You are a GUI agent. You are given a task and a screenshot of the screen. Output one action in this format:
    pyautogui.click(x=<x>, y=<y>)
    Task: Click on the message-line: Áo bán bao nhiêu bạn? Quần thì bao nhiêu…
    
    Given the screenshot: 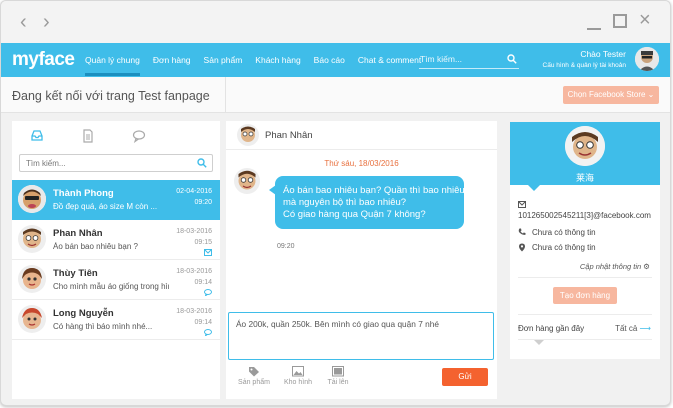 What is the action you would take?
    pyautogui.click(x=376, y=190)
    